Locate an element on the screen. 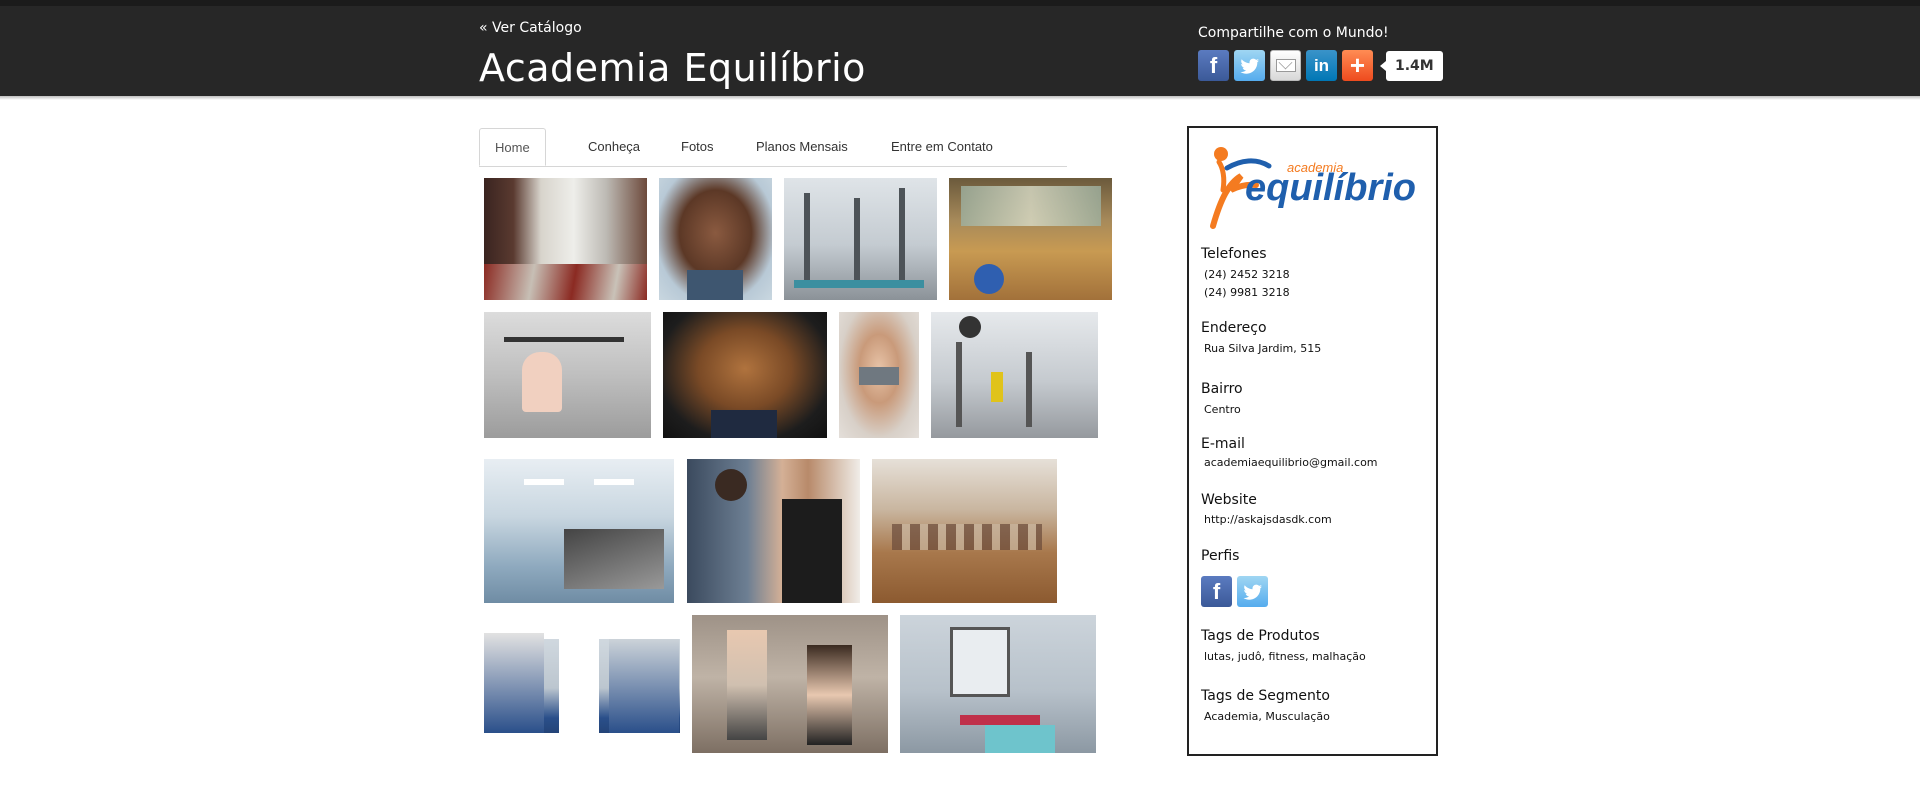  website-value: http://askajsdasdk.com is located at coordinates (1268, 519).